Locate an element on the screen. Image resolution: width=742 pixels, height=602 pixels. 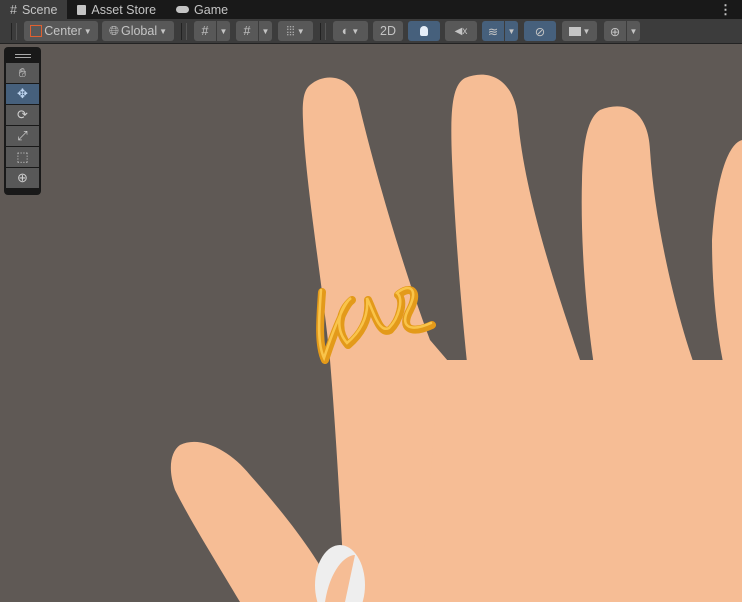
camera-dropdown: ▼ is located at coordinates (579, 31).